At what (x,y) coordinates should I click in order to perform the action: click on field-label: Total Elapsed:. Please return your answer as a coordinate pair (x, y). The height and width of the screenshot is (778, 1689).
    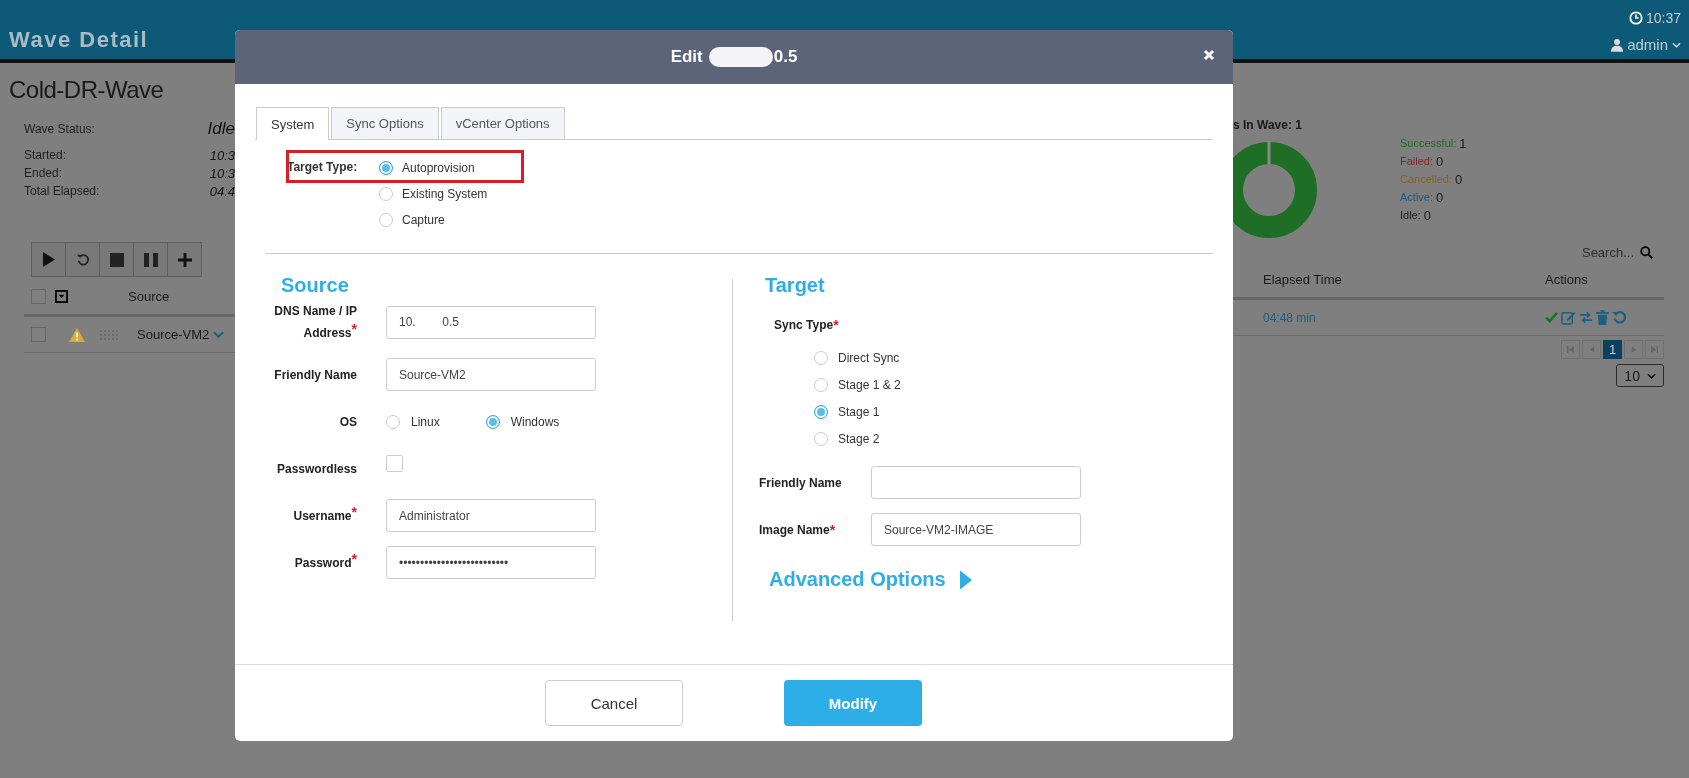
    Looking at the image, I should click on (62, 191).